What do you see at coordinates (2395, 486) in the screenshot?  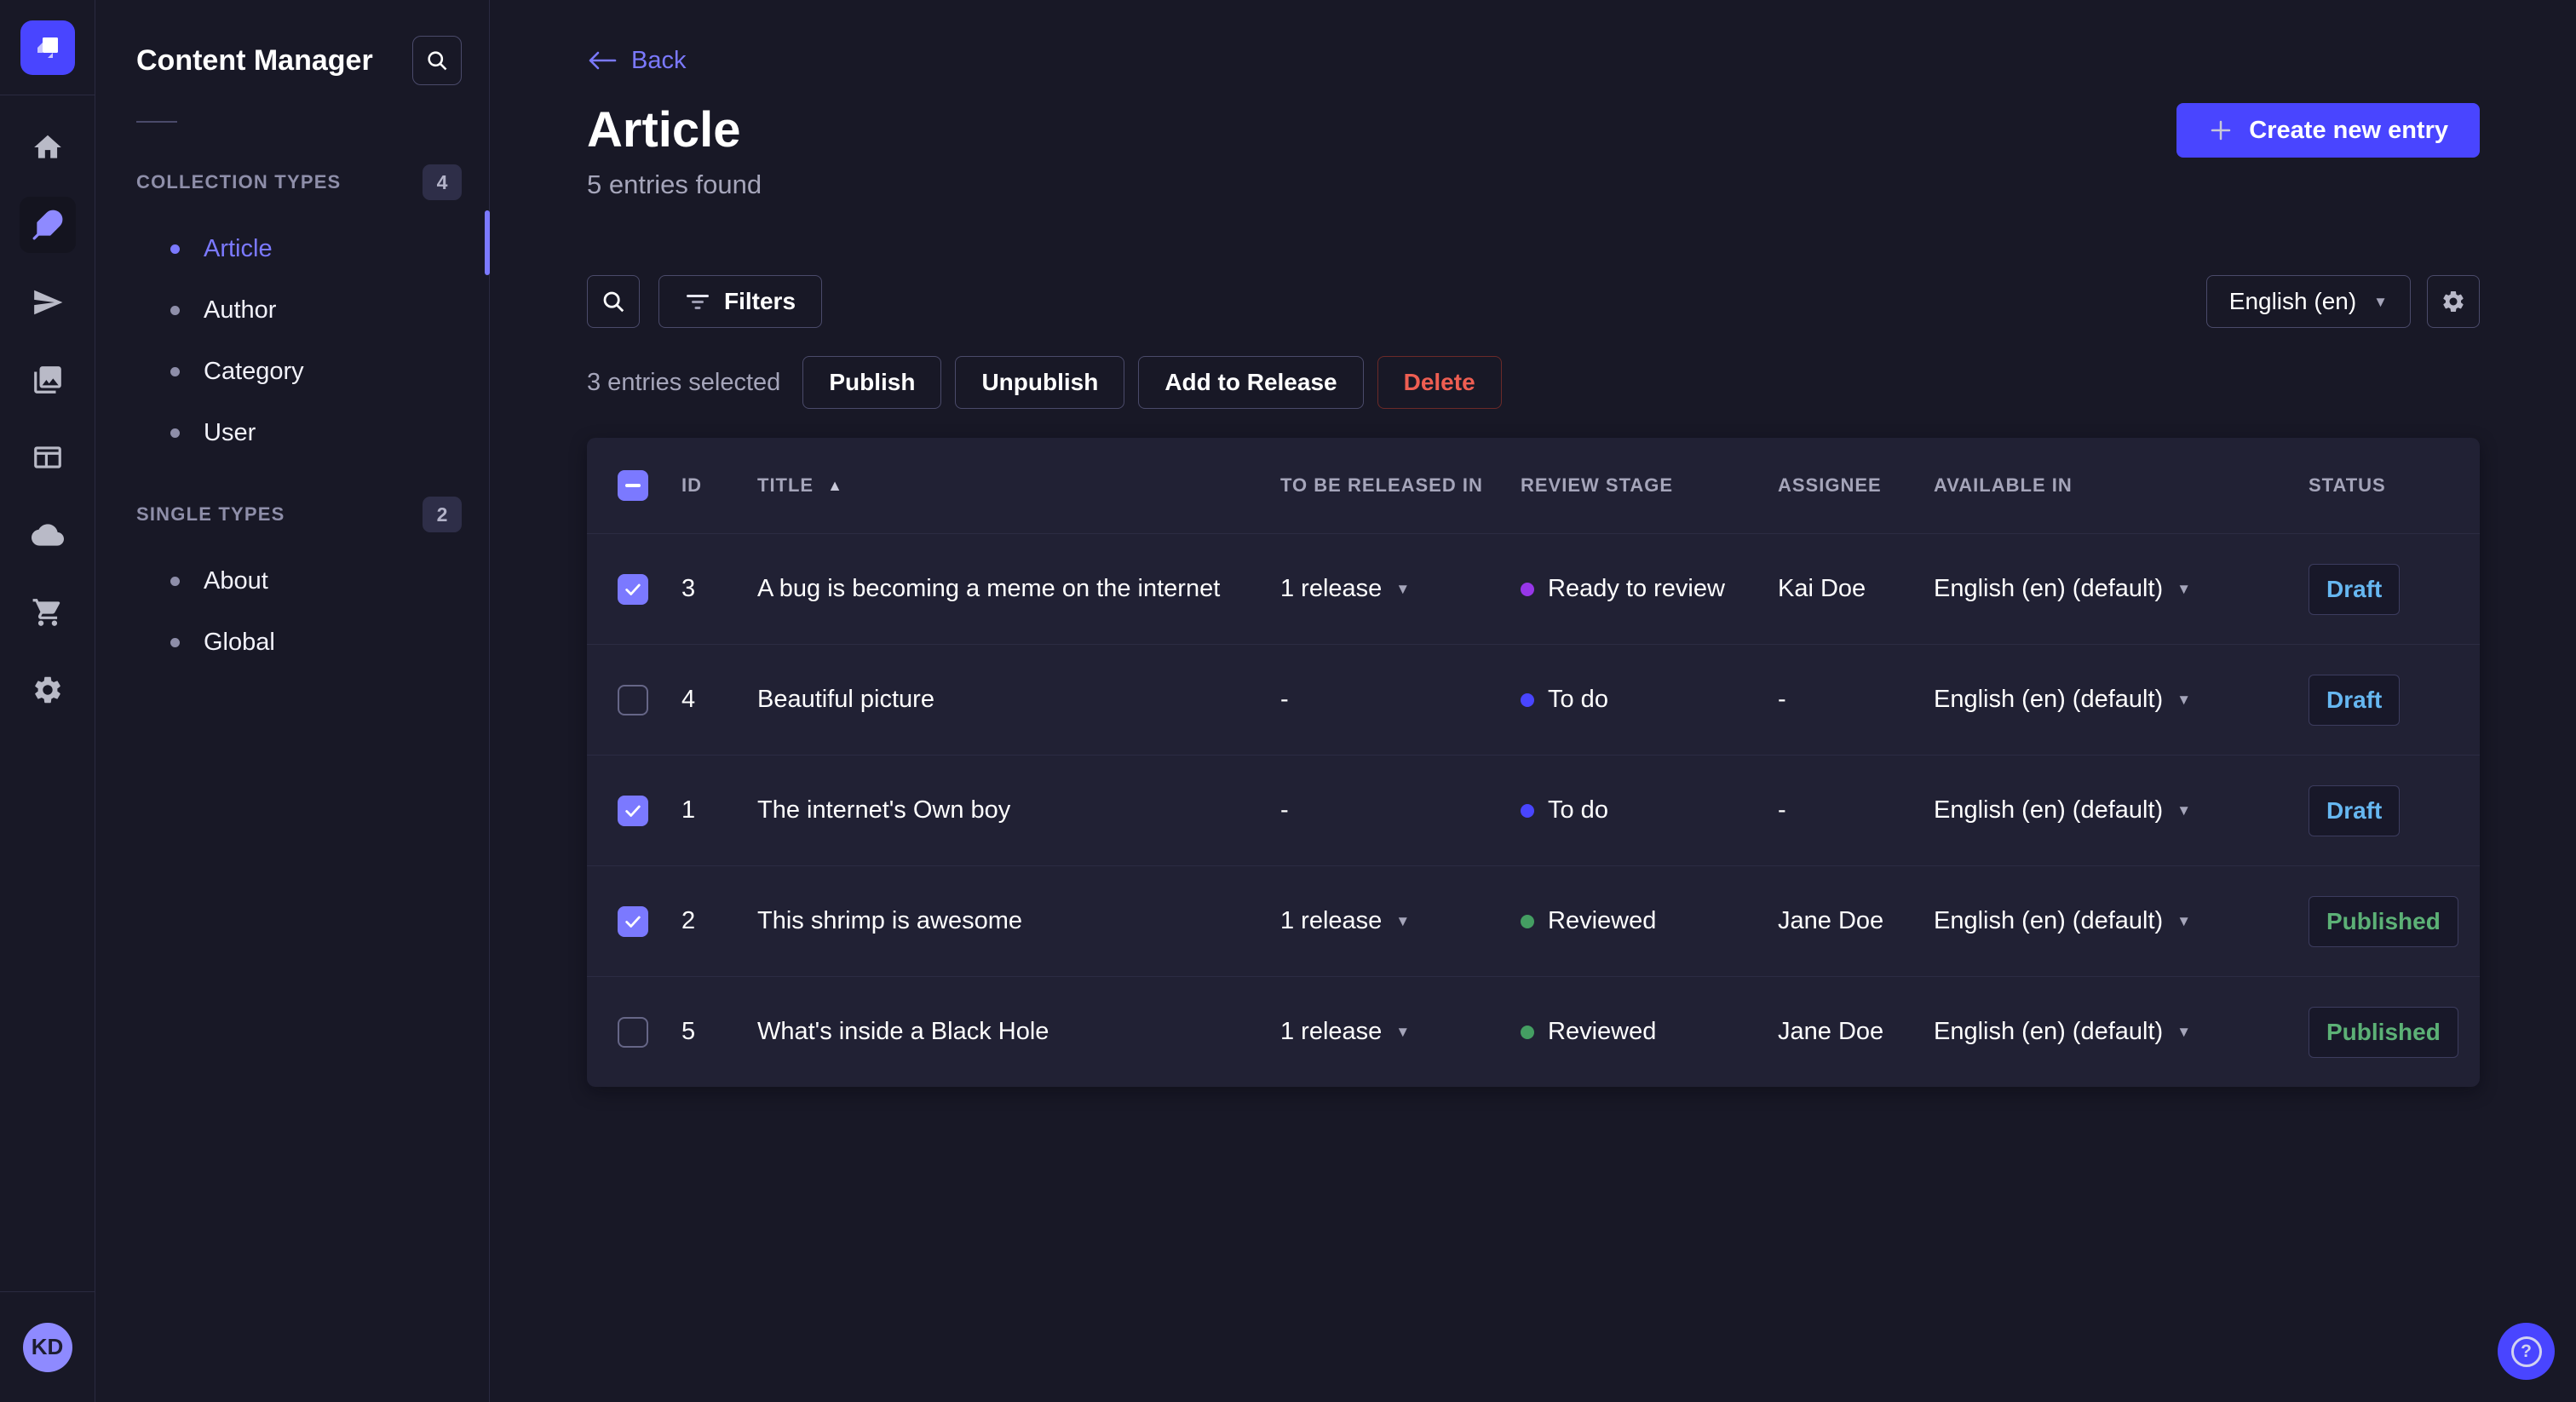 I see `column-header-status: STATUS` at bounding box center [2395, 486].